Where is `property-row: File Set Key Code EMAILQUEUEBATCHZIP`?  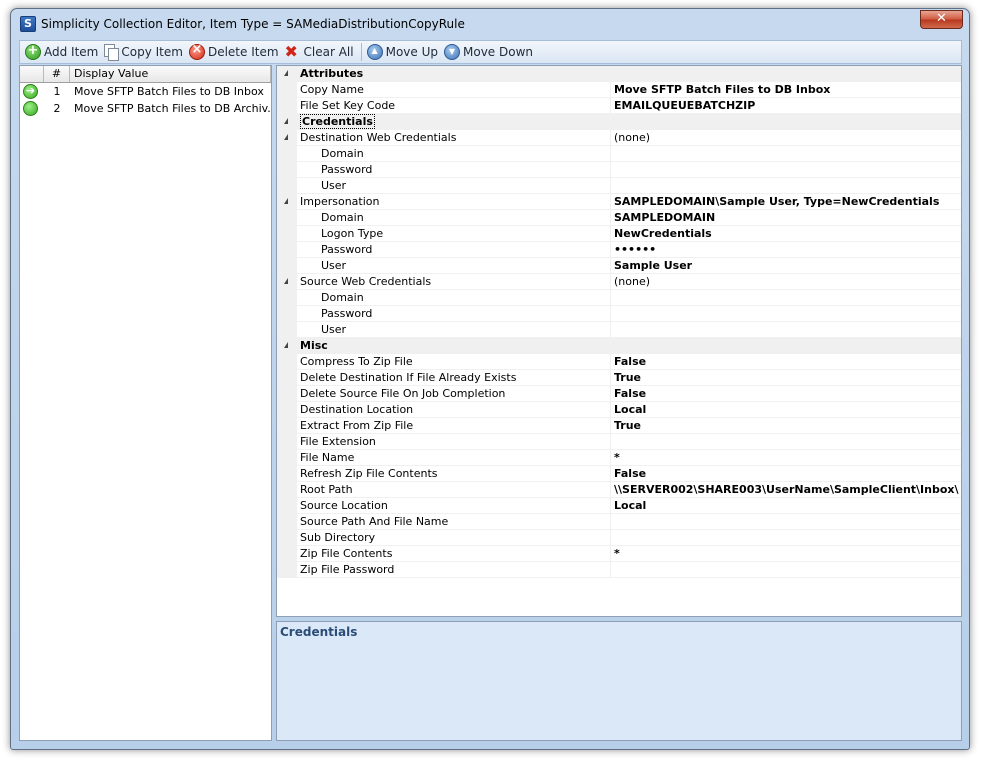 property-row: File Set Key Code EMAILQUEUEBATCHZIP is located at coordinates (619, 106).